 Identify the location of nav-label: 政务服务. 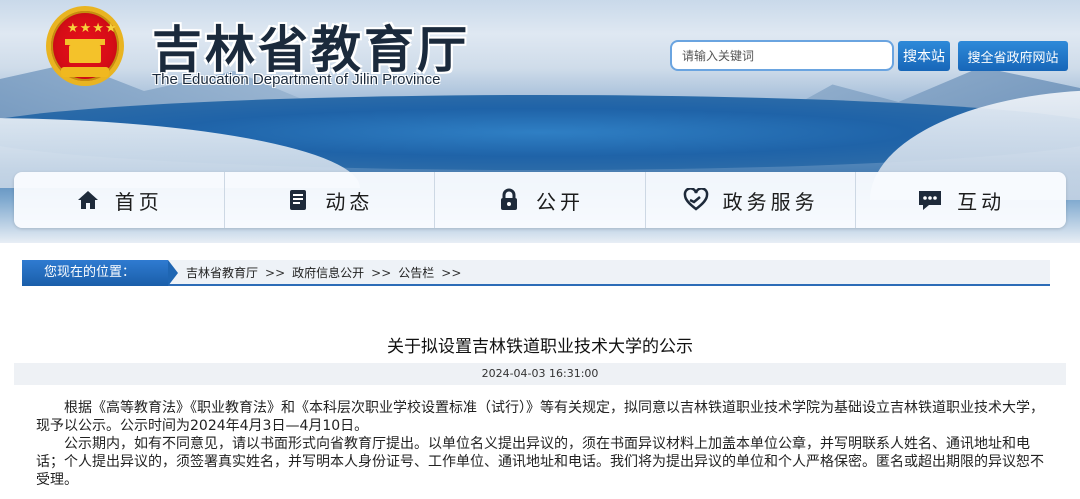
(770, 201).